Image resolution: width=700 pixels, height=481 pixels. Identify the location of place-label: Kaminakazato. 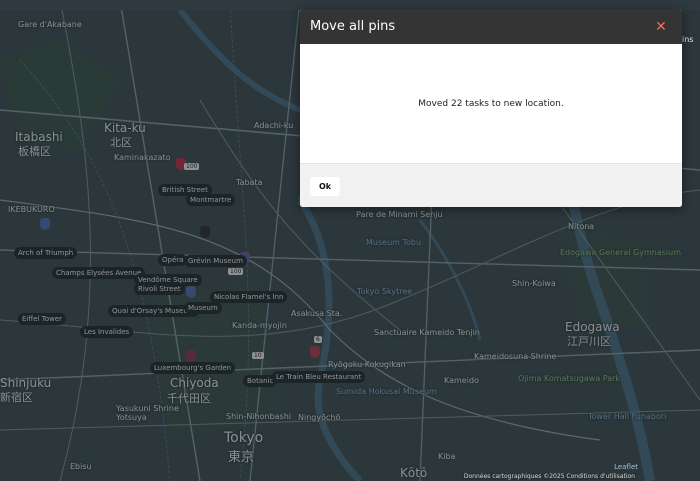
(142, 157).